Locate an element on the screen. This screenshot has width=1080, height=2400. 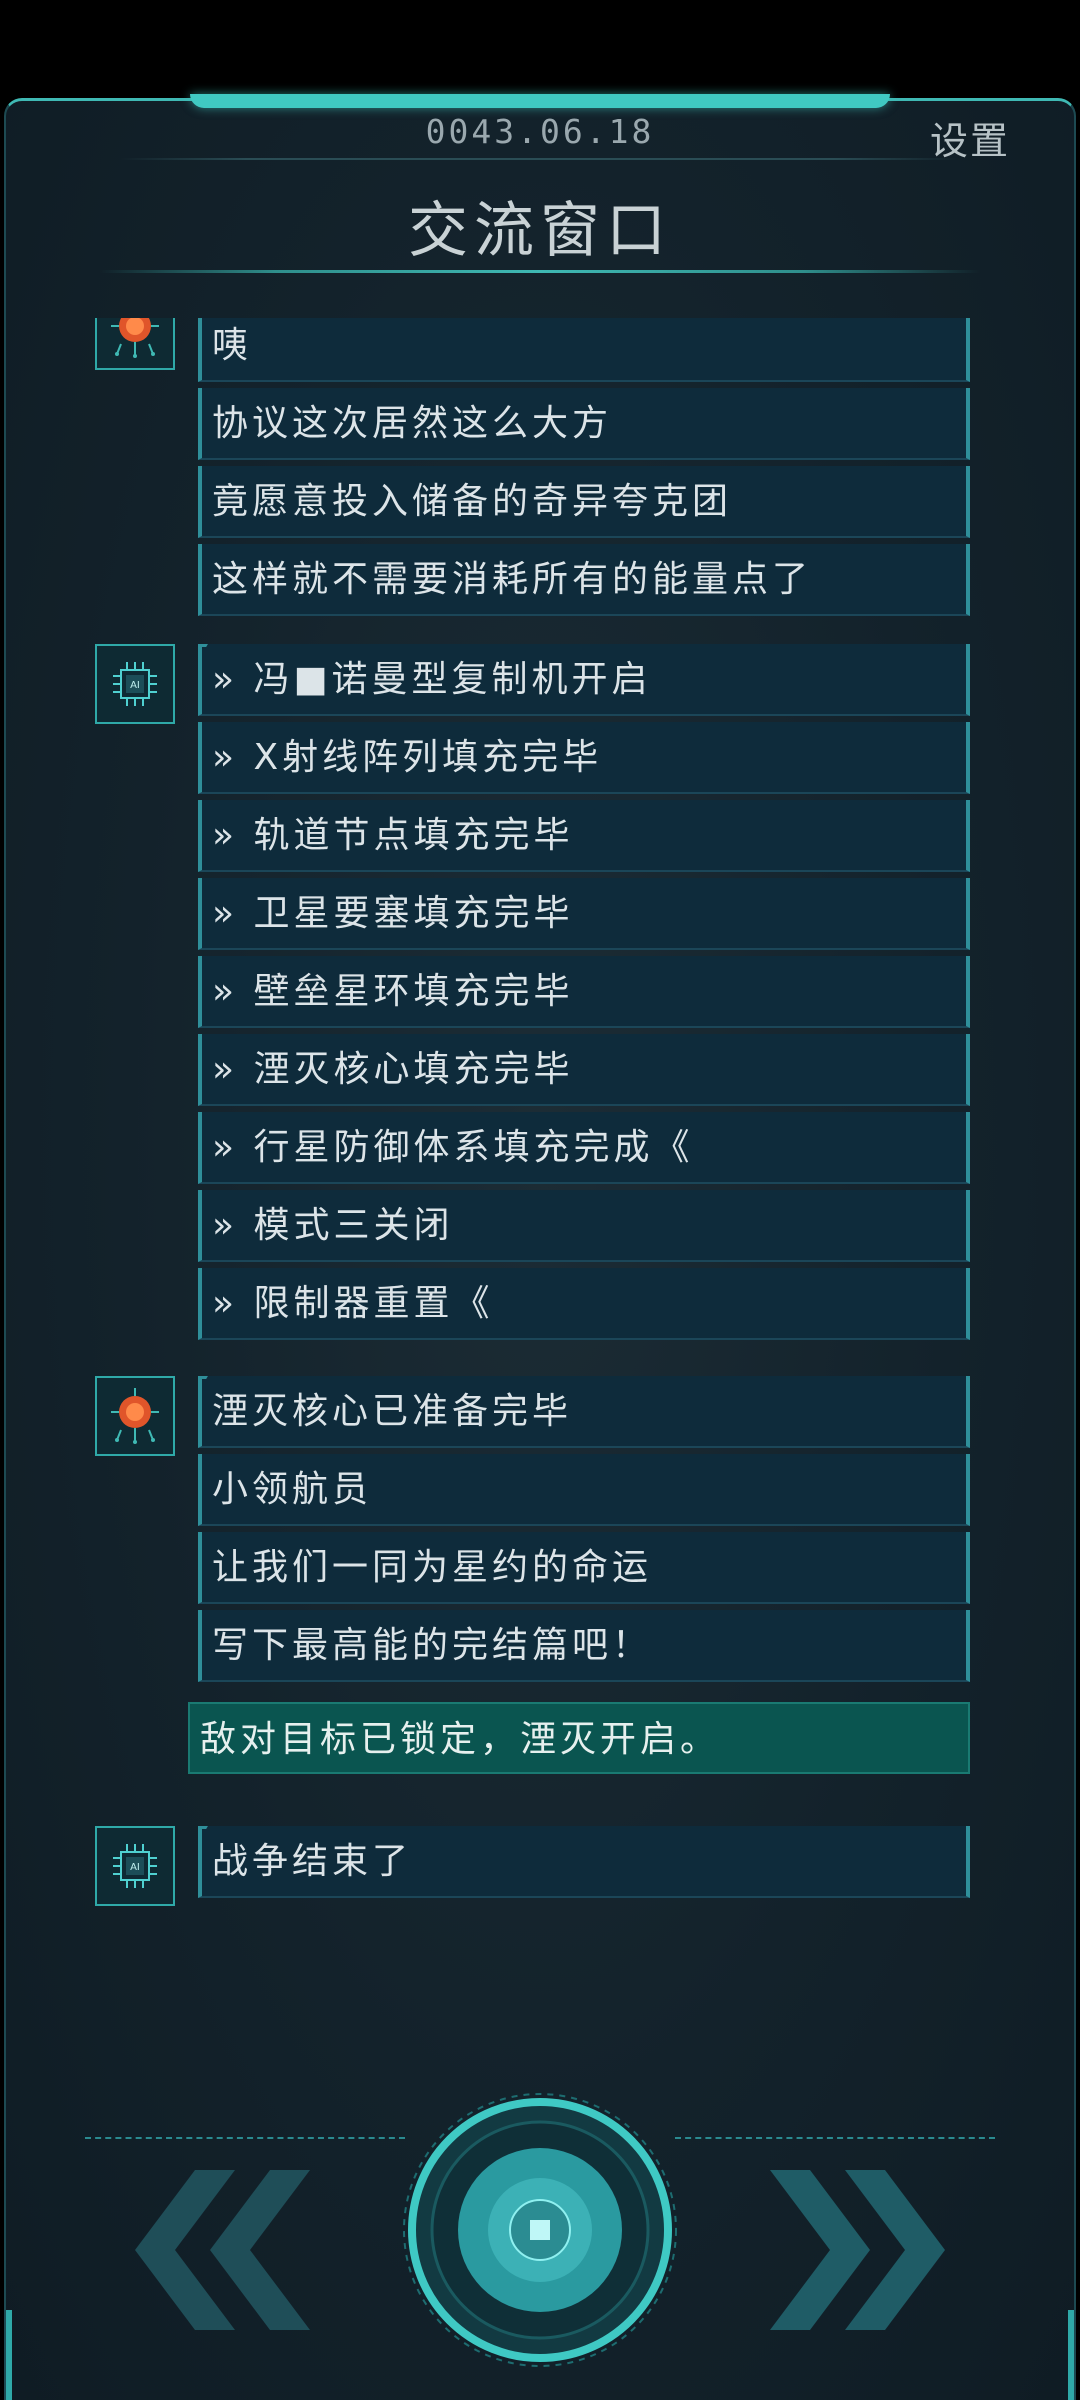
settings-button: 设置 is located at coordinates (970, 137).